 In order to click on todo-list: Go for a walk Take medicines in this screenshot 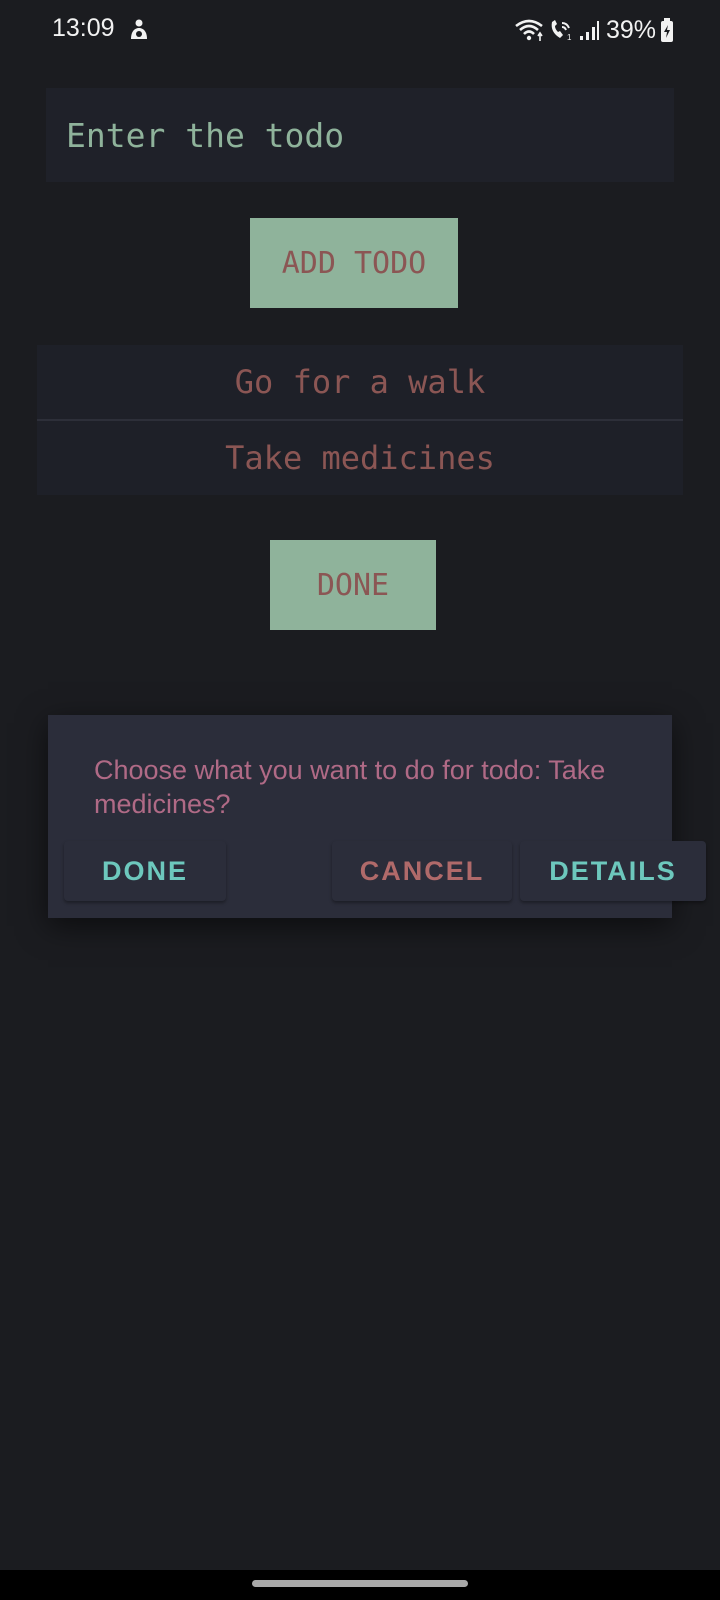, I will do `click(360, 420)`.